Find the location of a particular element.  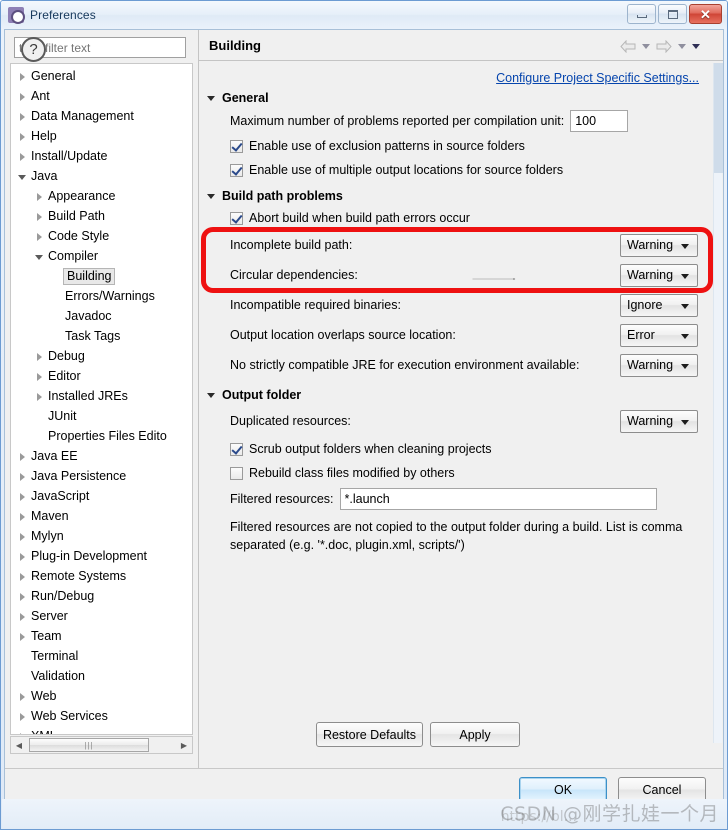

sidebar-item-editor: Editor is located at coordinates (101, 376).